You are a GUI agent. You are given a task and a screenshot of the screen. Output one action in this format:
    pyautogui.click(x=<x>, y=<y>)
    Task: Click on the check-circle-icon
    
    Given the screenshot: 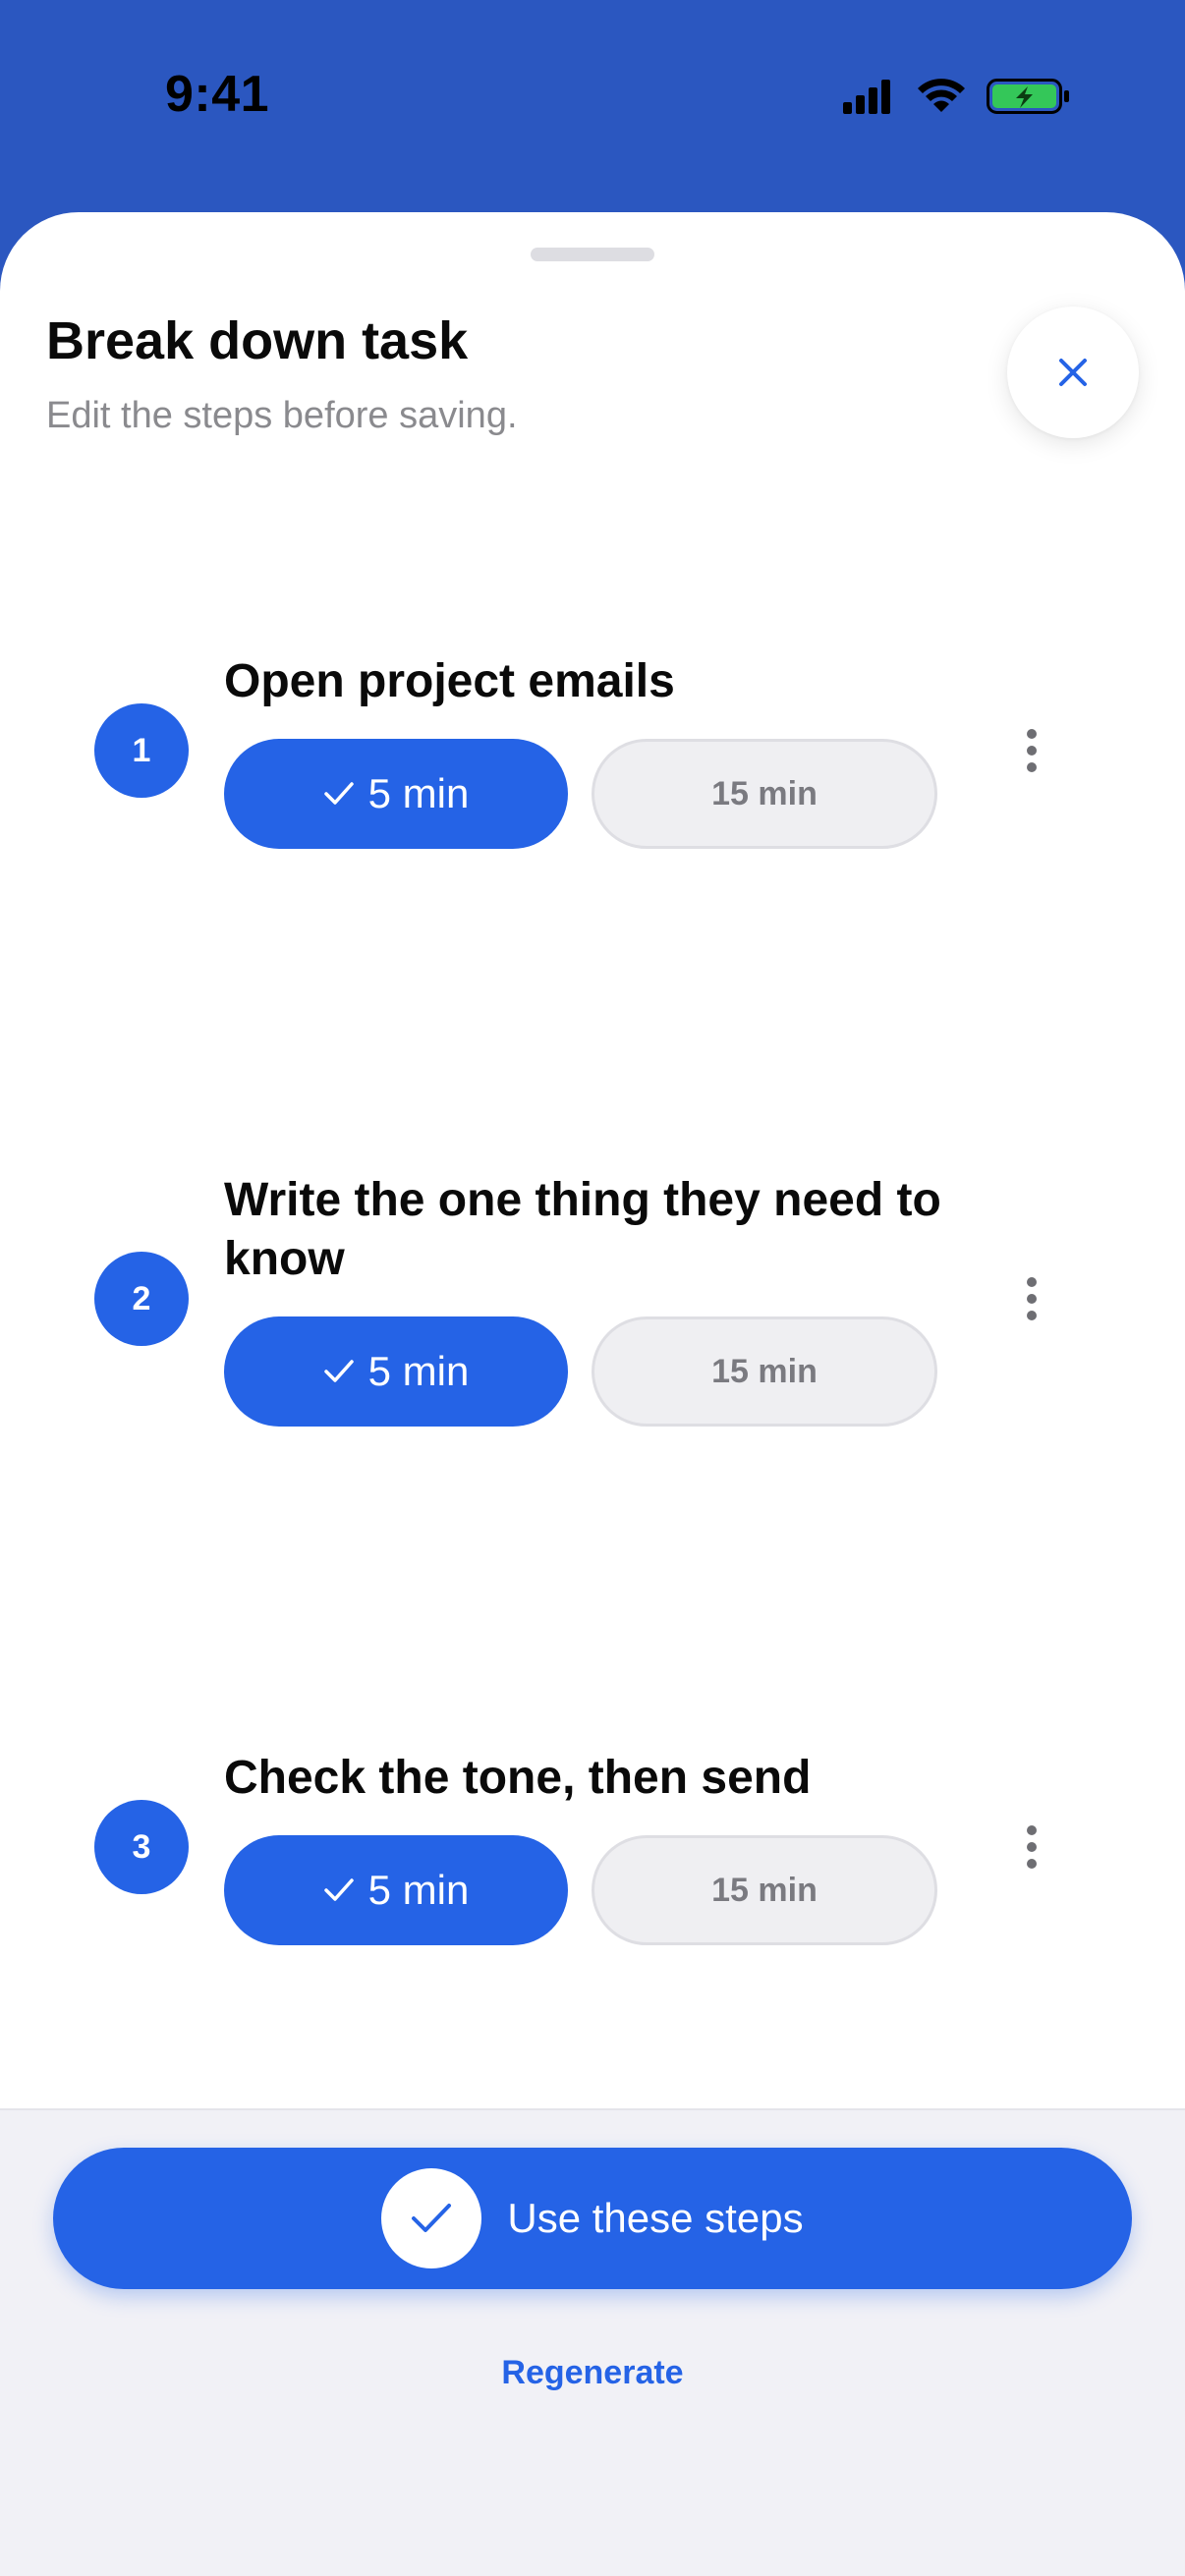 What is the action you would take?
    pyautogui.click(x=432, y=2218)
    